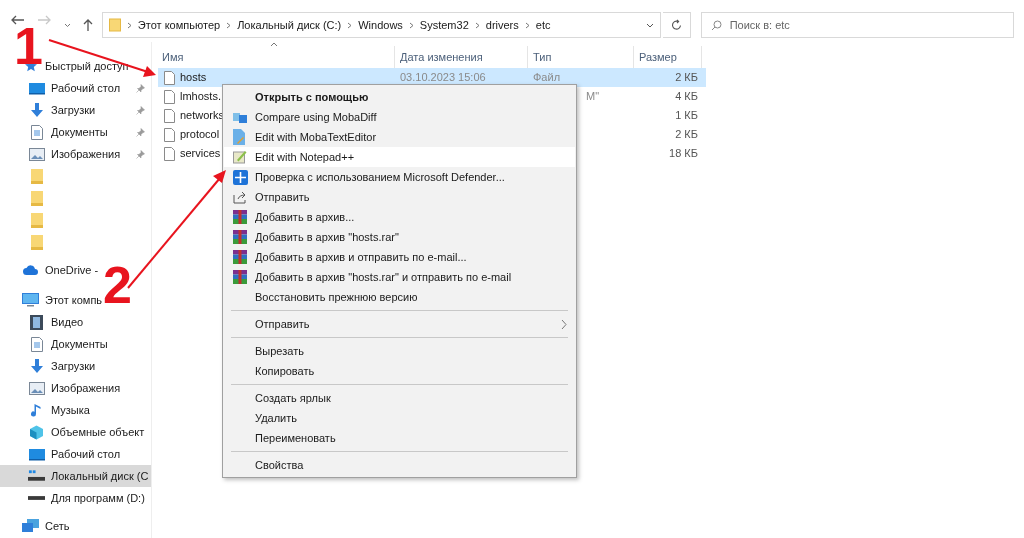 The width and height of the screenshot is (1024, 538). Describe the element at coordinates (686, 115) in the screenshot. I see `file-size: 1 КБ` at that location.